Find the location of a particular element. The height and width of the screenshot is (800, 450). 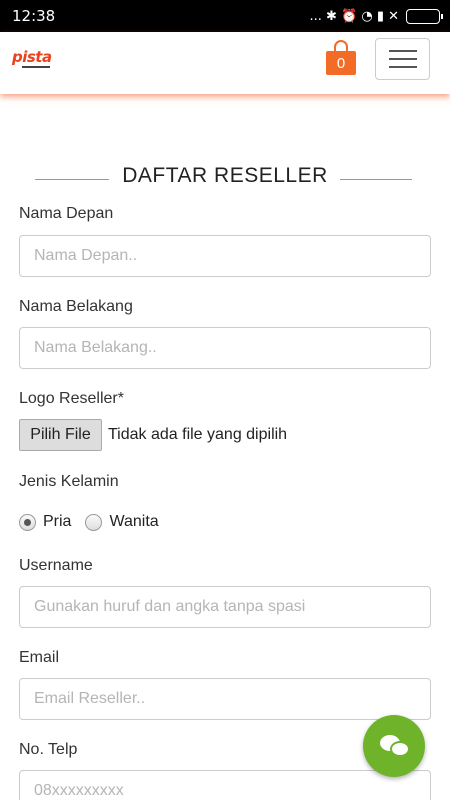

chat-button is located at coordinates (394, 746).